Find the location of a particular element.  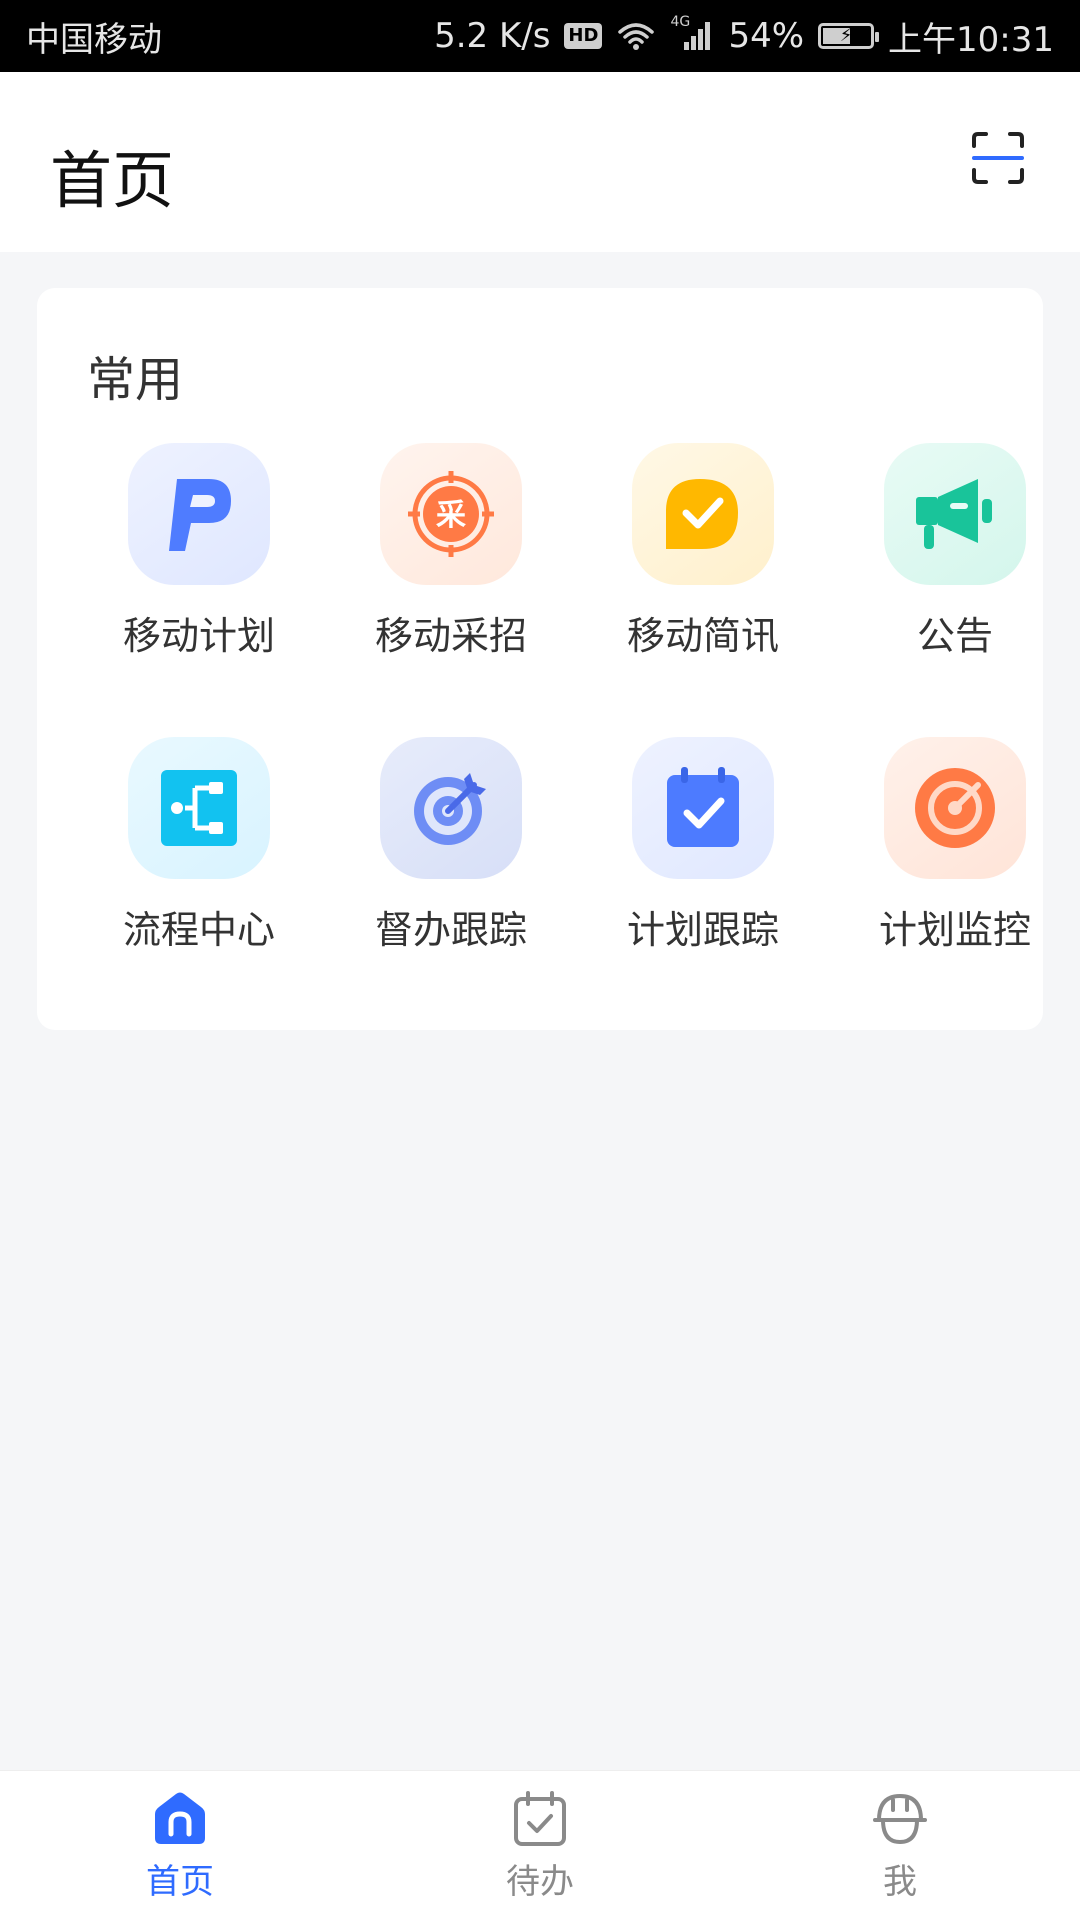

page-title: 首页 is located at coordinates (112, 180).